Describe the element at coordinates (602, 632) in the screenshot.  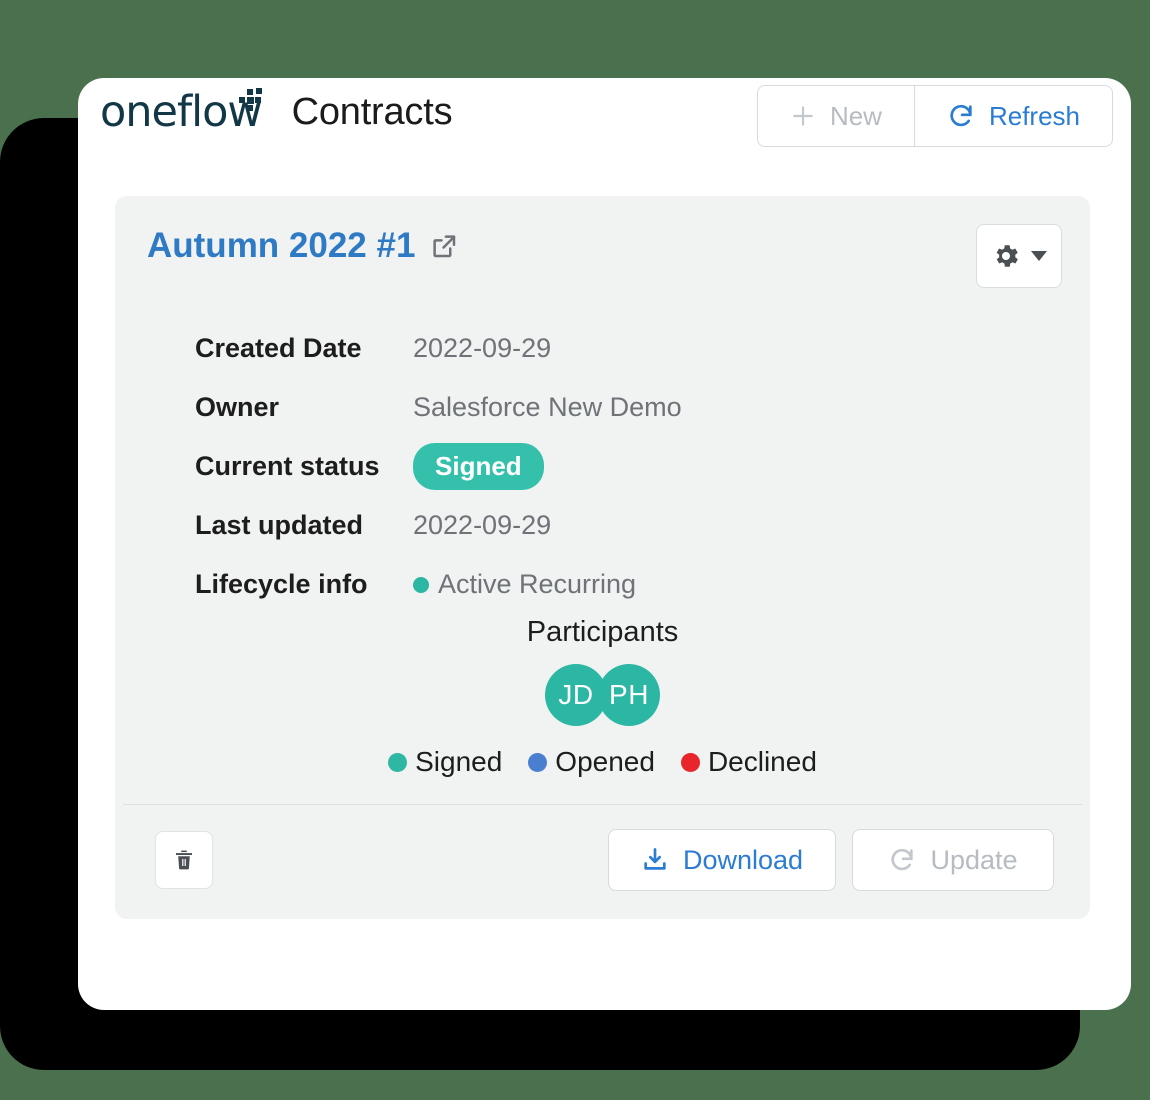
I see `participants-title: Participants` at that location.